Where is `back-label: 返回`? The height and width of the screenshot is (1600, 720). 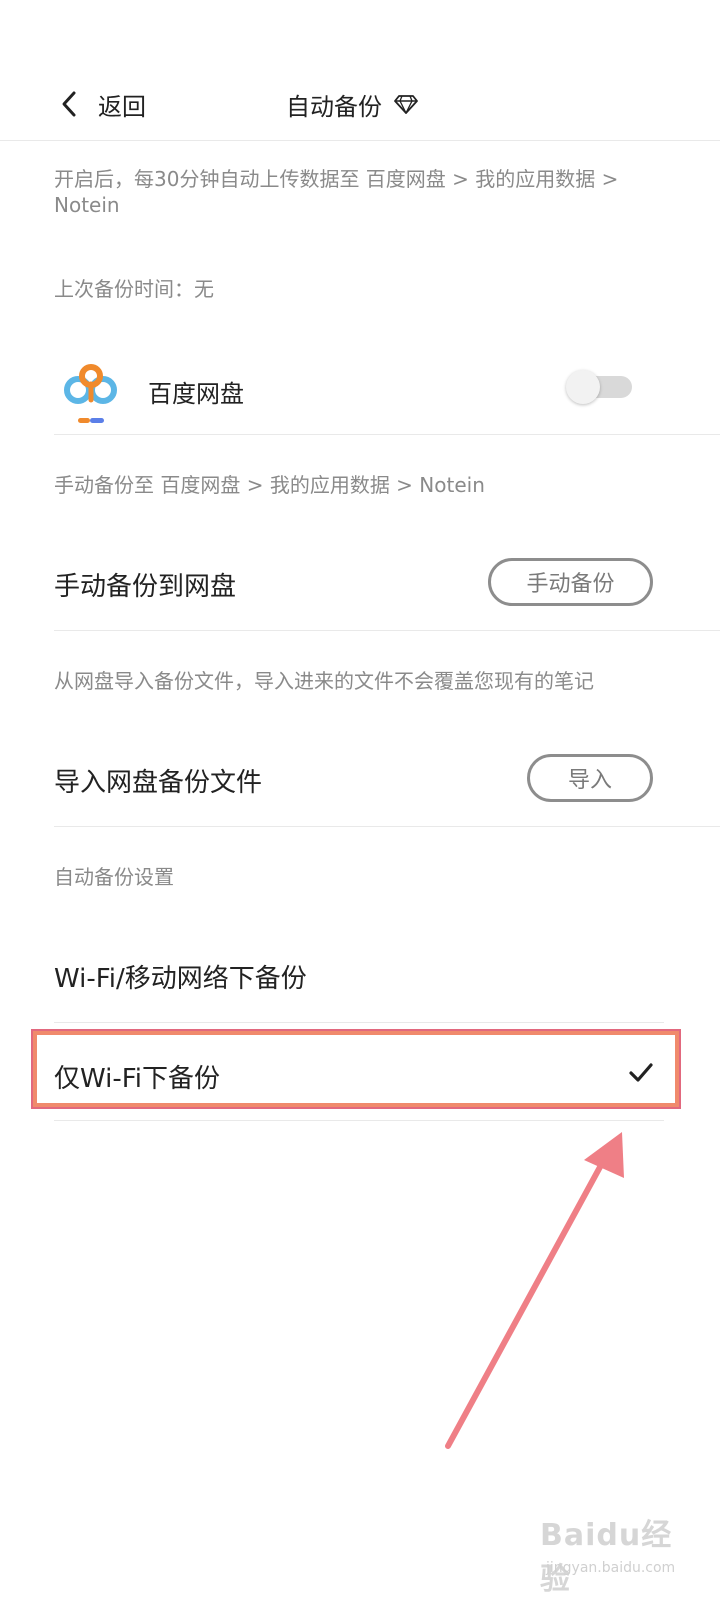
back-label: 返回 is located at coordinates (122, 106).